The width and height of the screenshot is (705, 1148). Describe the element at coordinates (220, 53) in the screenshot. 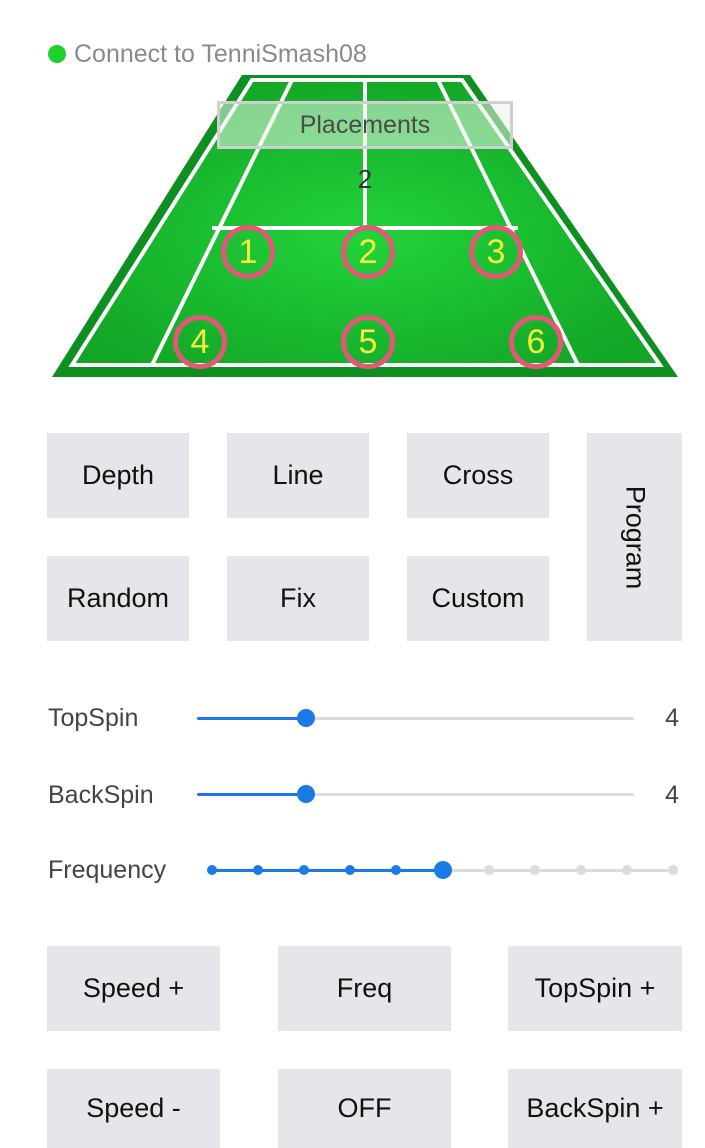

I see `connection-status-text: Connect to TenniSmash08` at that location.